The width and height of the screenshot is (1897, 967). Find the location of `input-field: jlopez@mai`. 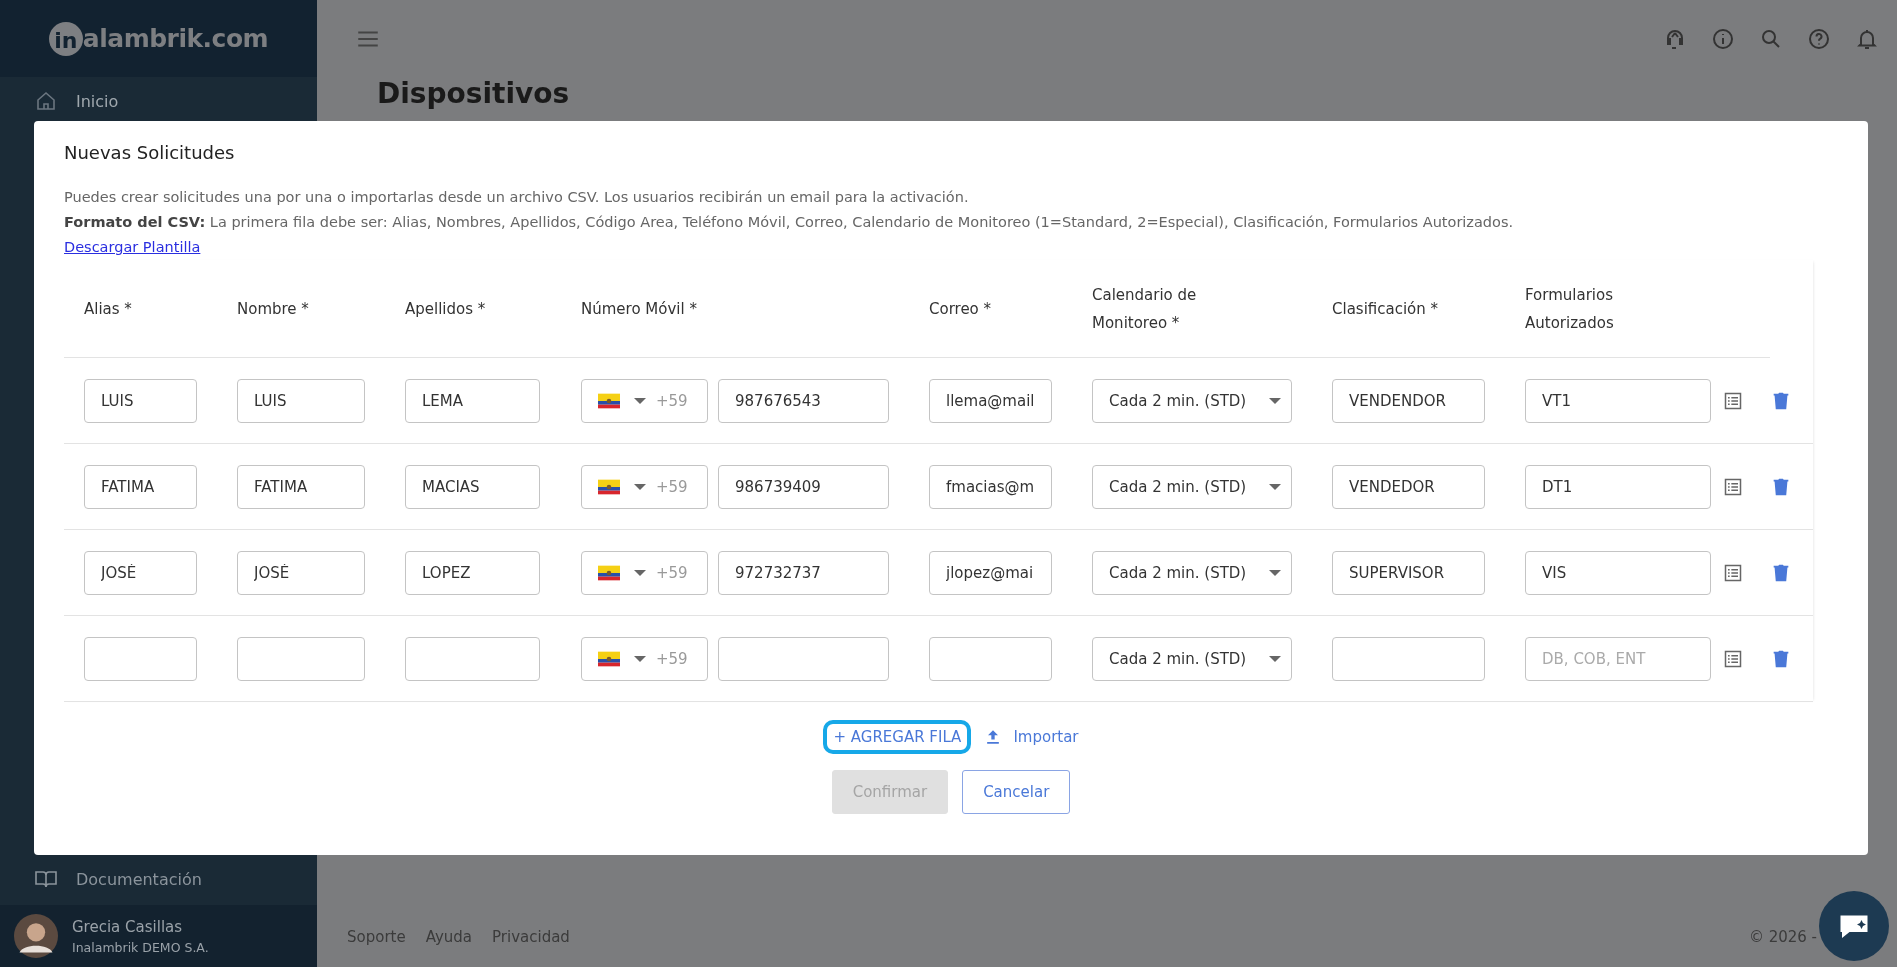

input-field: jlopez@mai is located at coordinates (990, 572).